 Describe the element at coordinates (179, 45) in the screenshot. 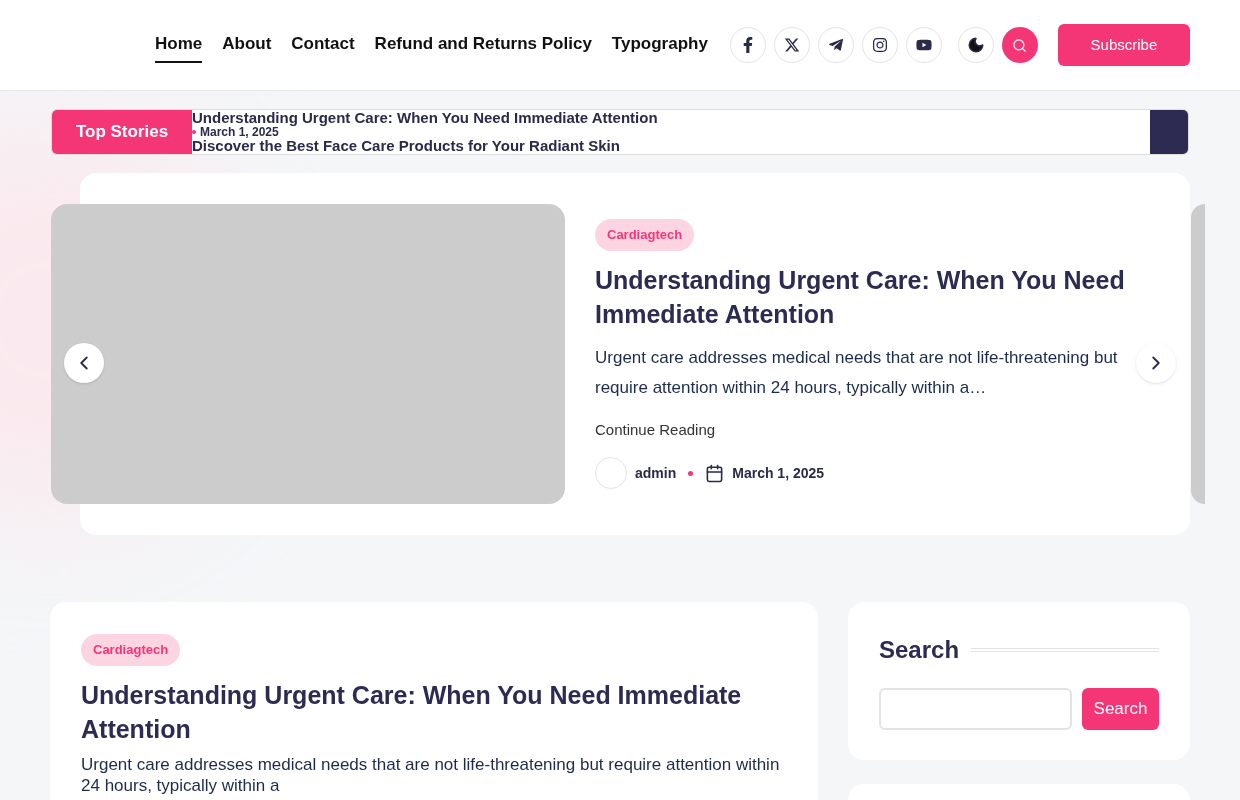

I see `nav-link: Home` at that location.